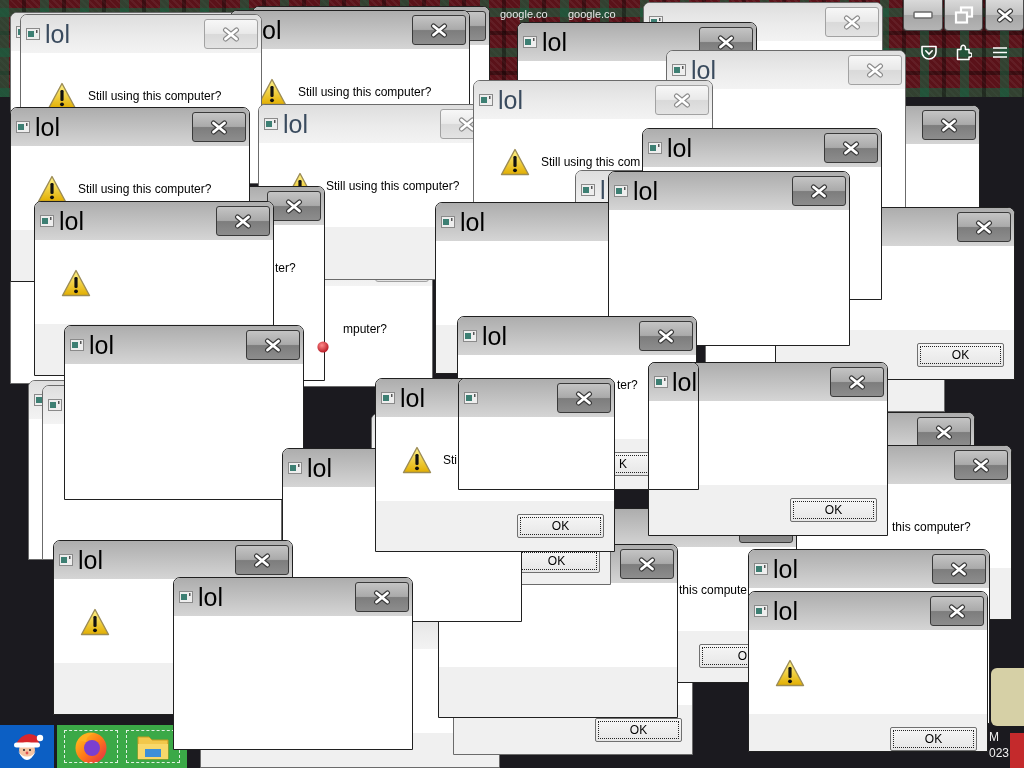  I want to click on clock-text: 023, so click(999, 753).